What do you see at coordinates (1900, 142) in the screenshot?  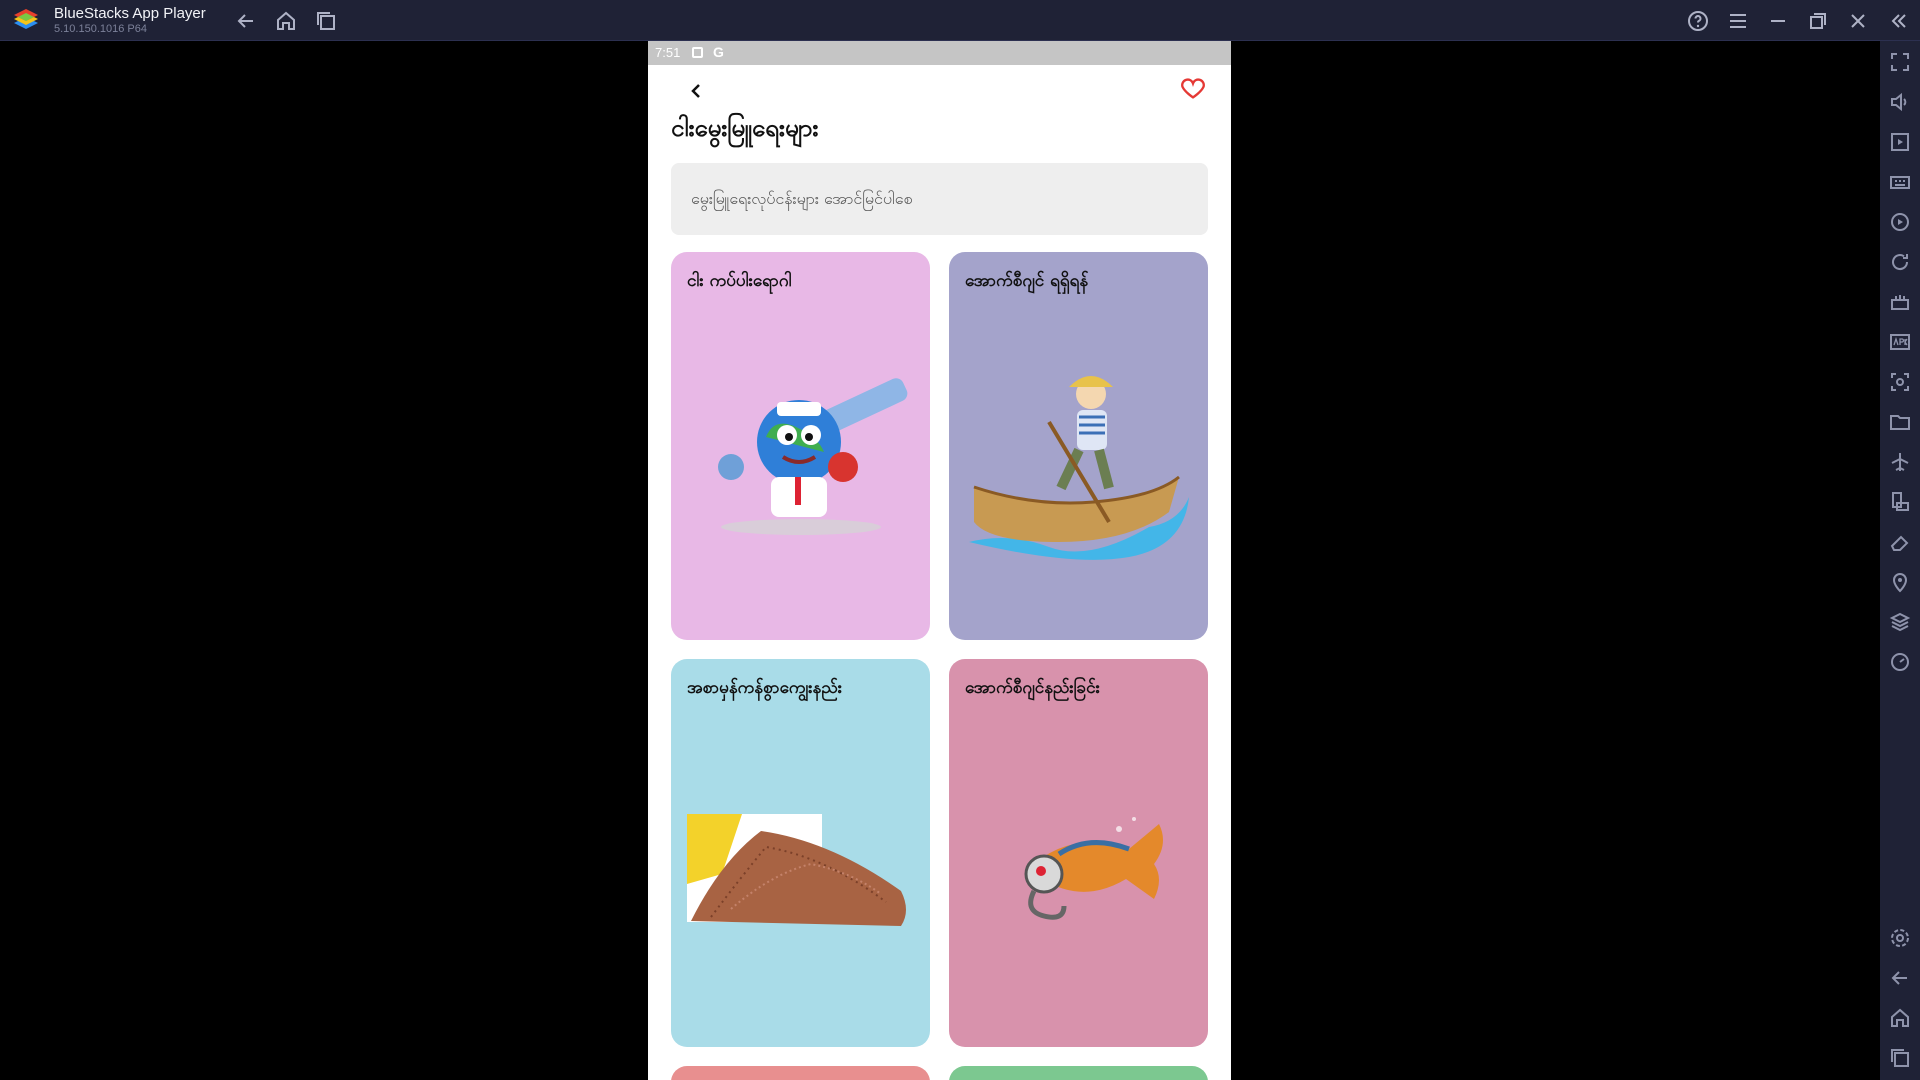 I see `media-icon` at bounding box center [1900, 142].